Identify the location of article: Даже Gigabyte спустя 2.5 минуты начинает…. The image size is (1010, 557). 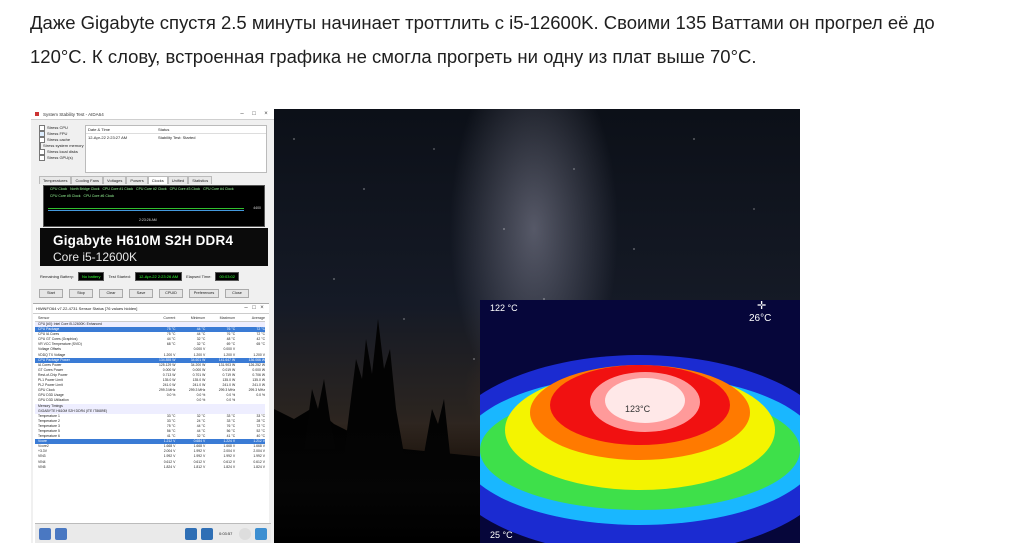
(510, 40).